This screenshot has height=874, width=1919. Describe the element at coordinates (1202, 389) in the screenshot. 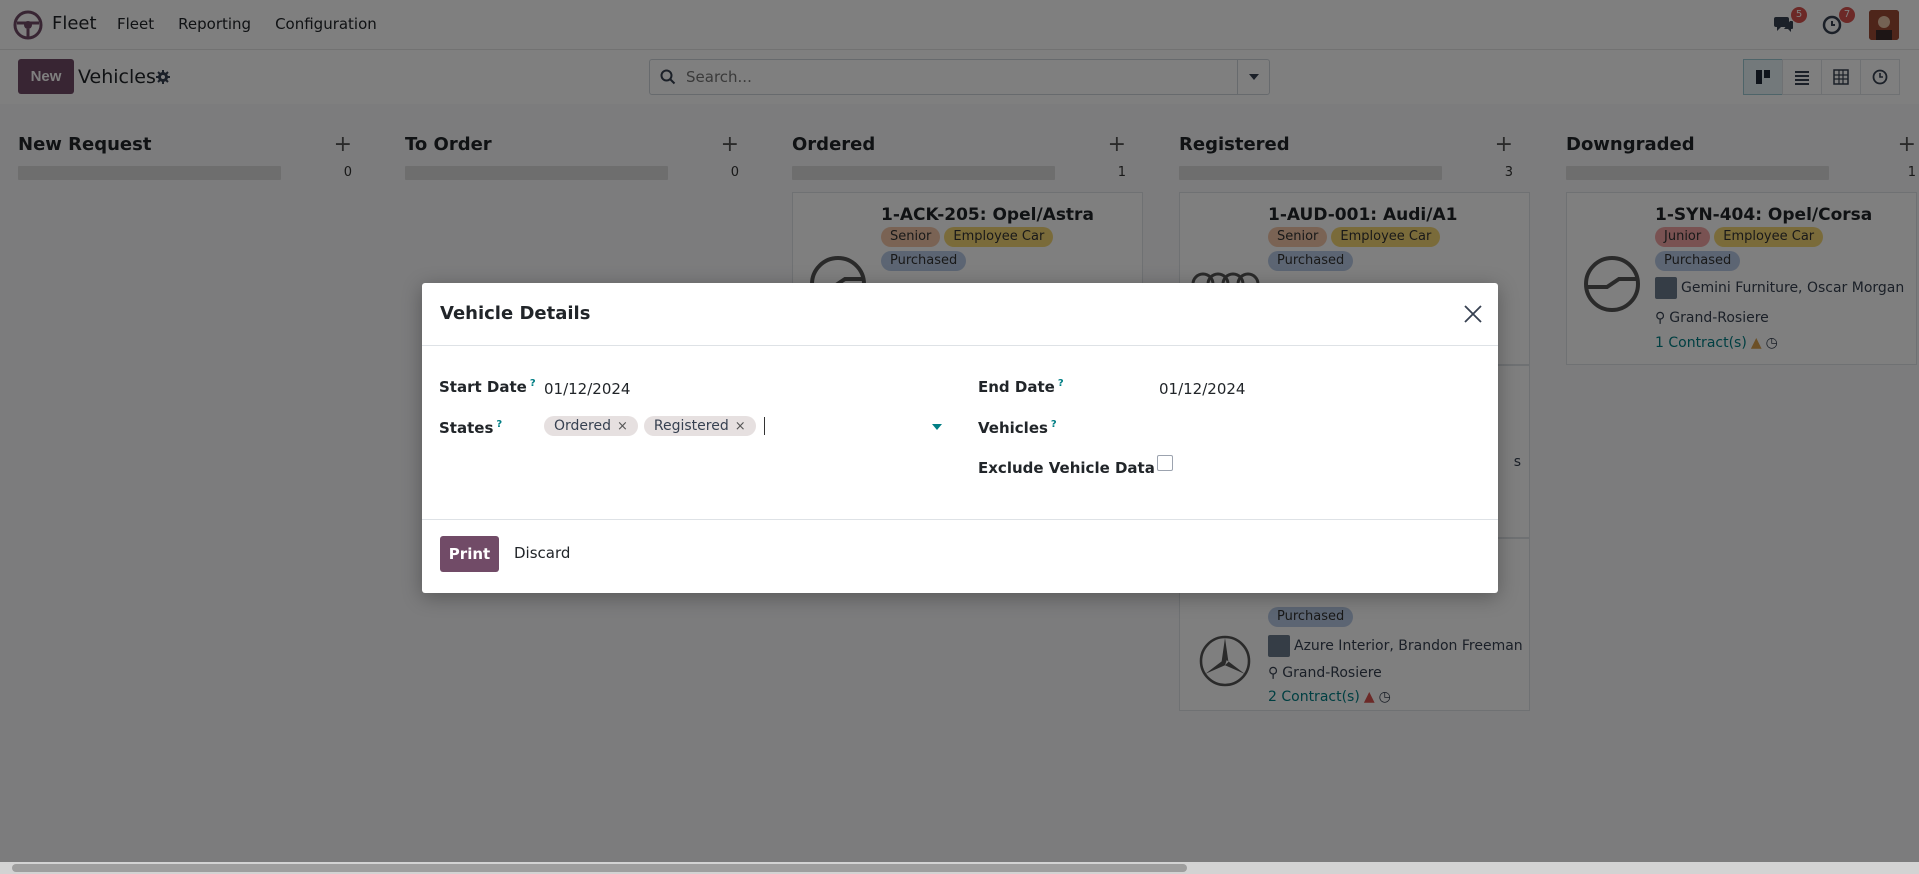

I see `end-date-field: 01/12/2024` at that location.